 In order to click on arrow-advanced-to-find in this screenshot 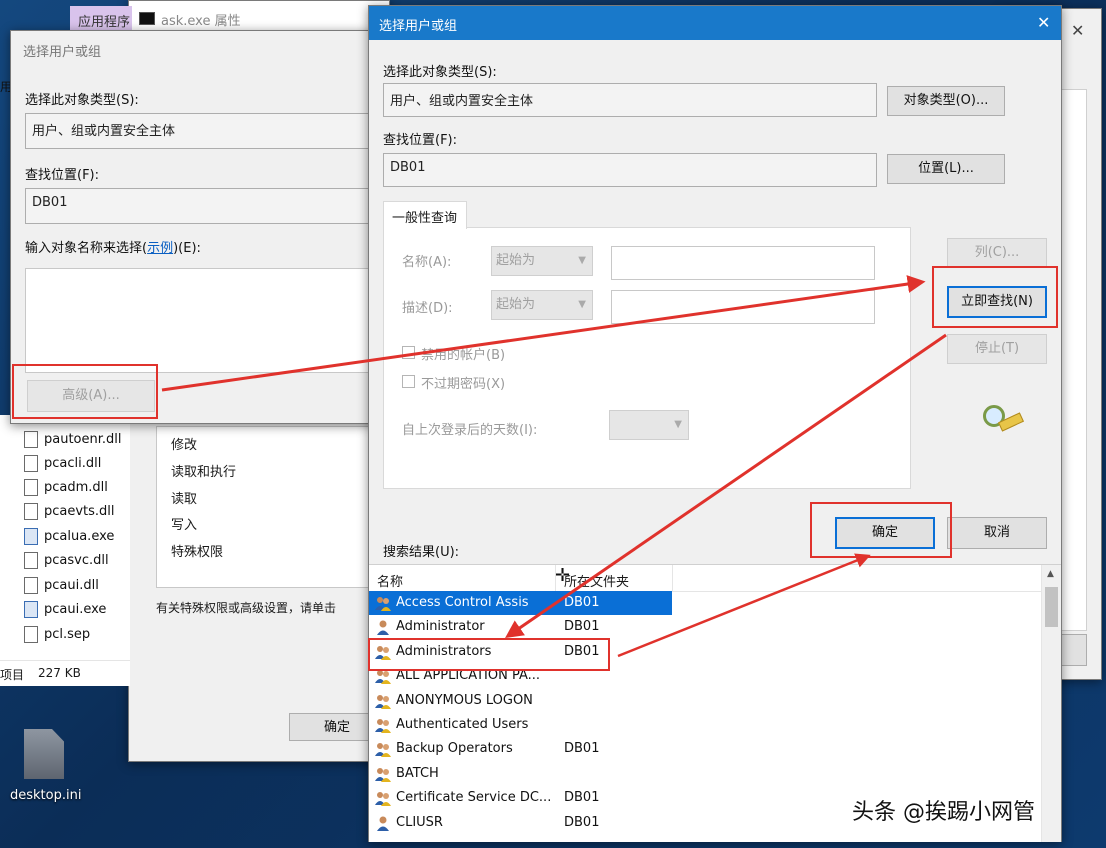, I will do `click(543, 333)`.